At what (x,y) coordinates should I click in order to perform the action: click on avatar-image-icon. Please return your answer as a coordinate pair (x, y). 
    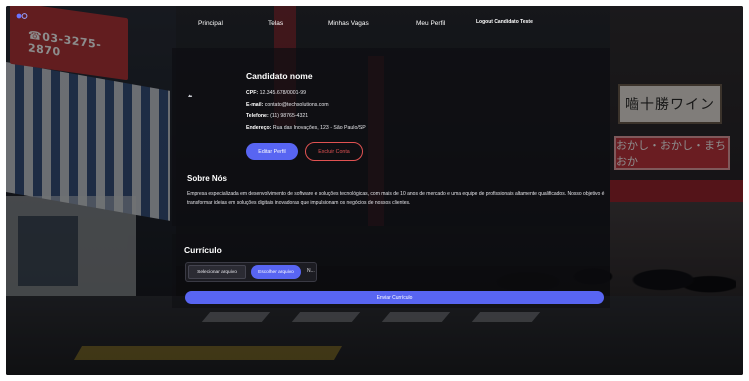
    Looking at the image, I should click on (190, 95).